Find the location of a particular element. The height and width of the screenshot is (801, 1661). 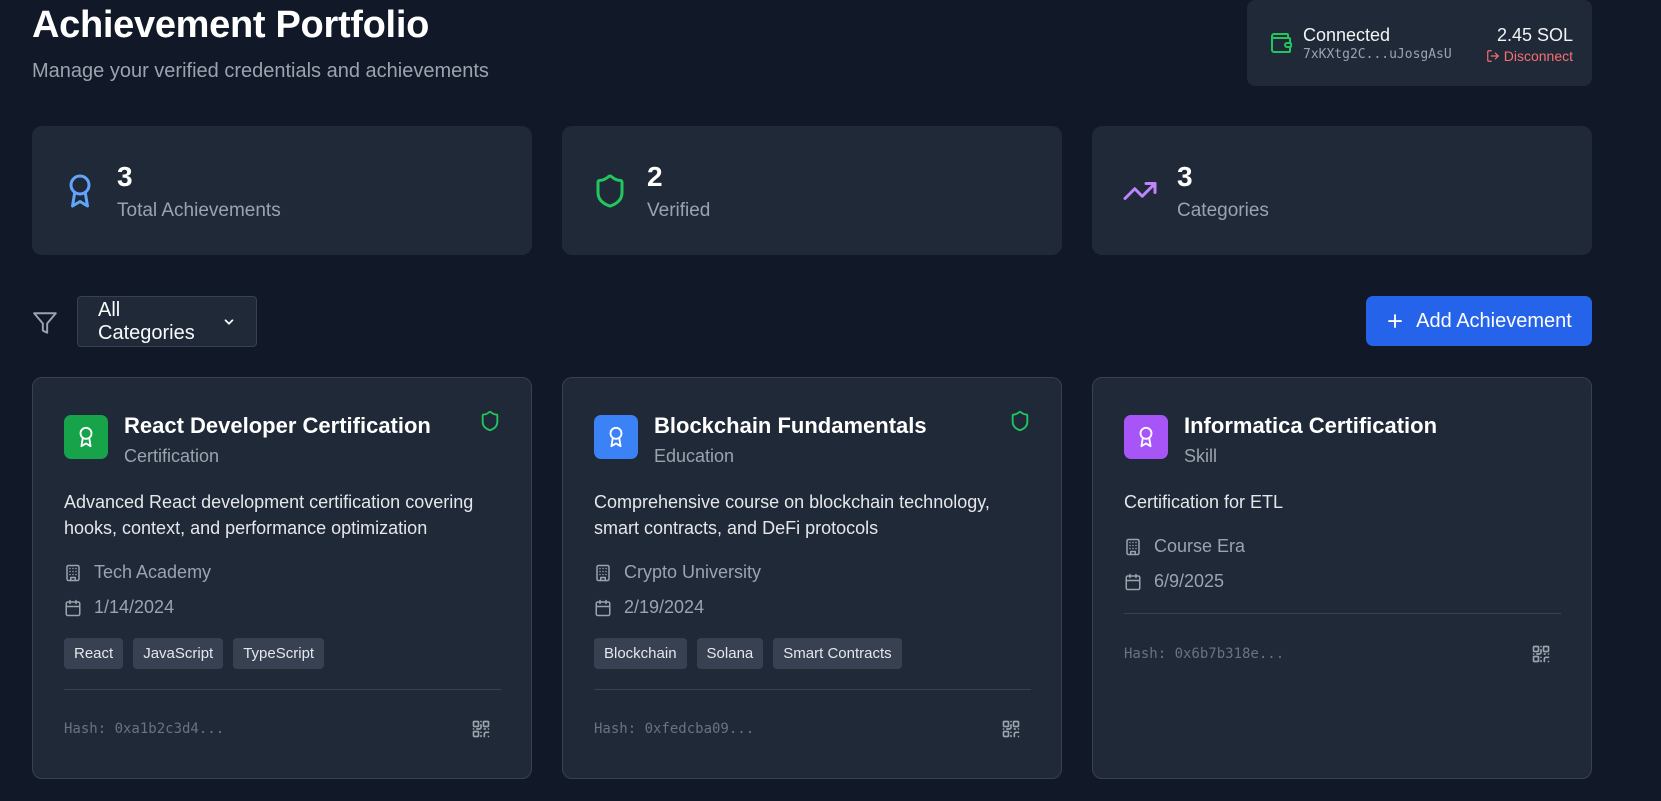

tag: React is located at coordinates (94, 653).